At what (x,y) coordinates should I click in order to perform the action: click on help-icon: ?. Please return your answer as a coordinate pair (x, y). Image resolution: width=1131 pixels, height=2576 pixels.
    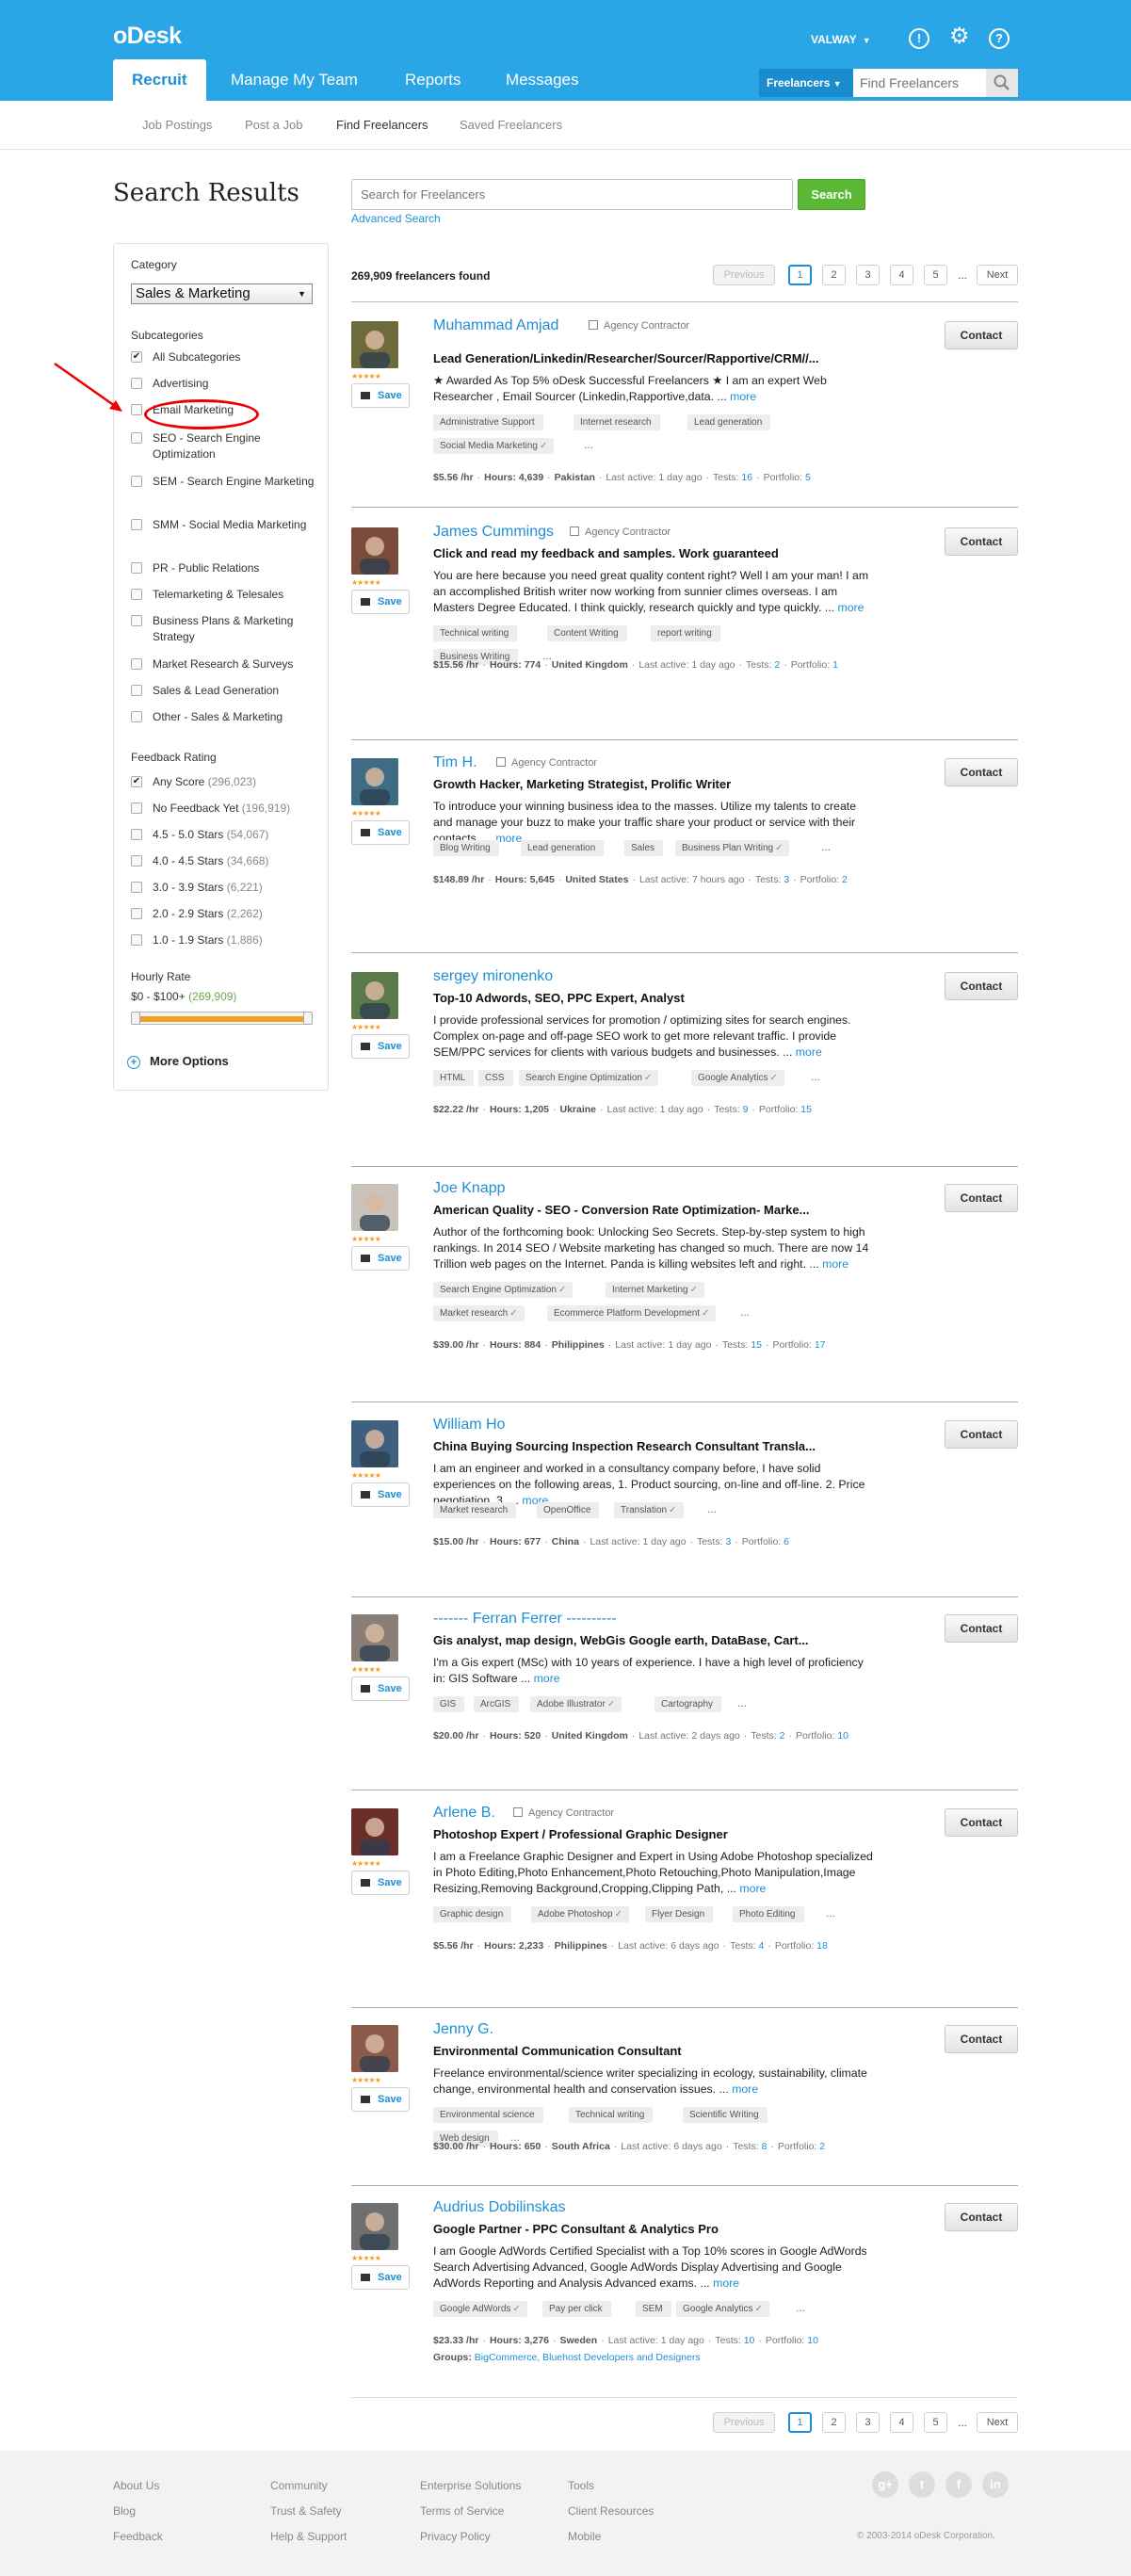
    Looking at the image, I should click on (1000, 38).